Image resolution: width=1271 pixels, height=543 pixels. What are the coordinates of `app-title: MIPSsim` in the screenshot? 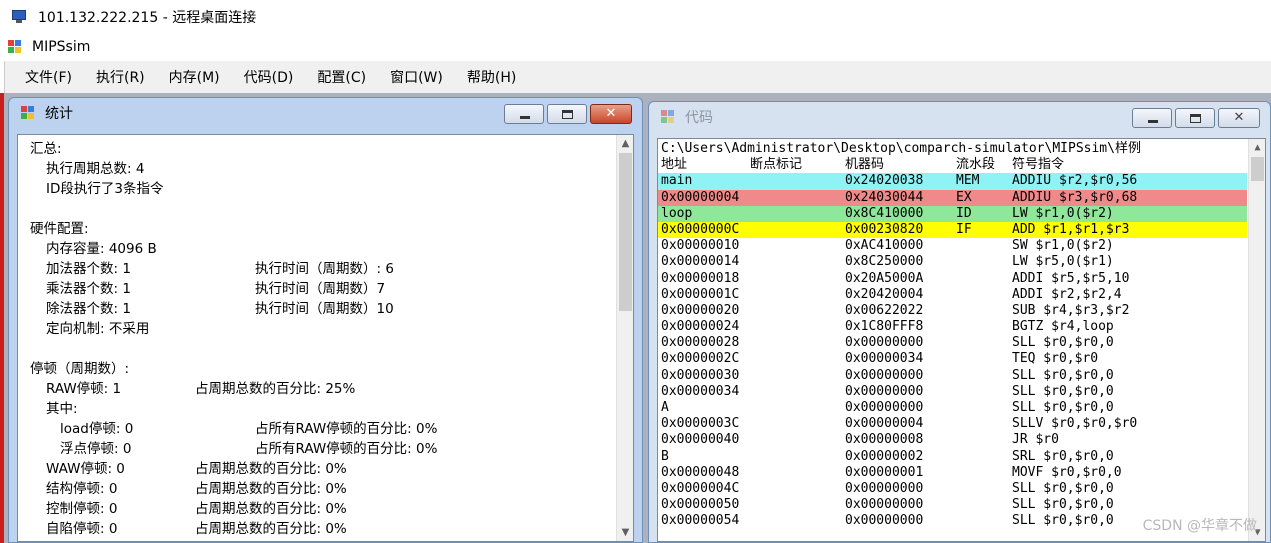 It's located at (61, 47).